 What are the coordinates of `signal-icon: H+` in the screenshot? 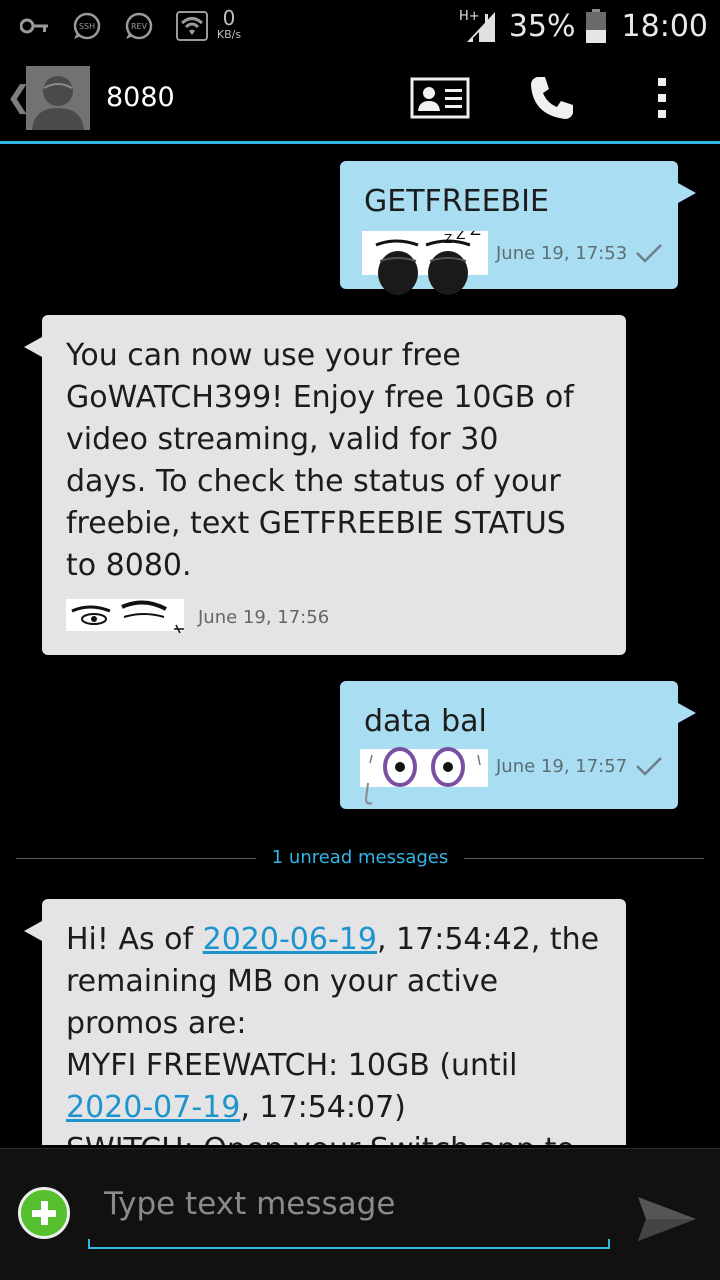 It's located at (477, 25).